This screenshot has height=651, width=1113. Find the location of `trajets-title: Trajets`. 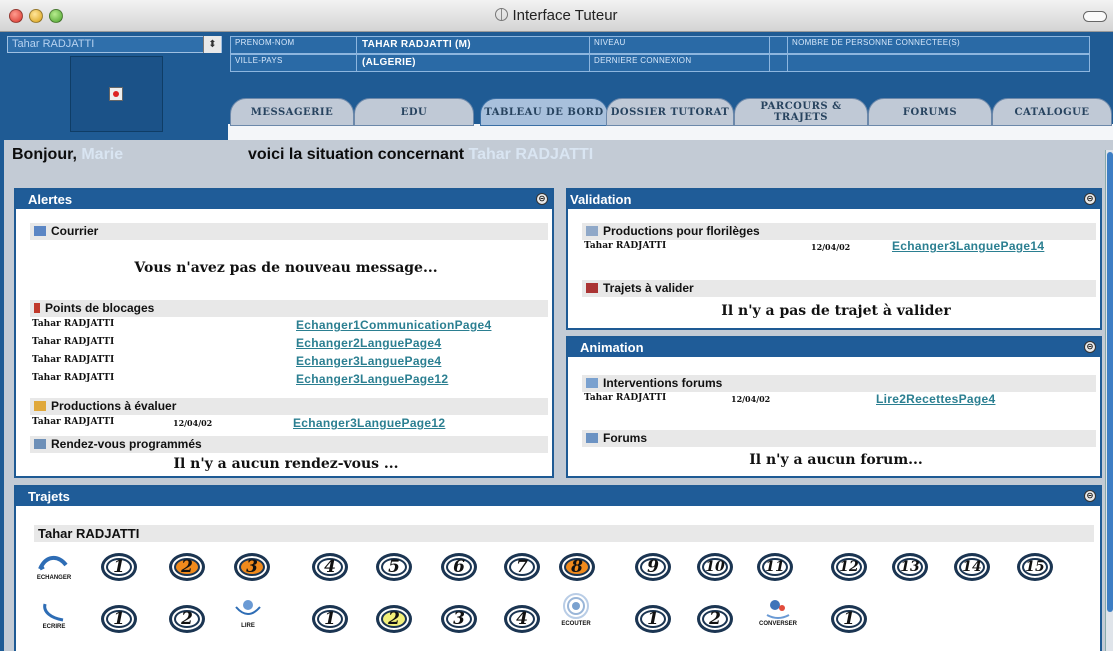

trajets-title: Trajets is located at coordinates (49, 496).